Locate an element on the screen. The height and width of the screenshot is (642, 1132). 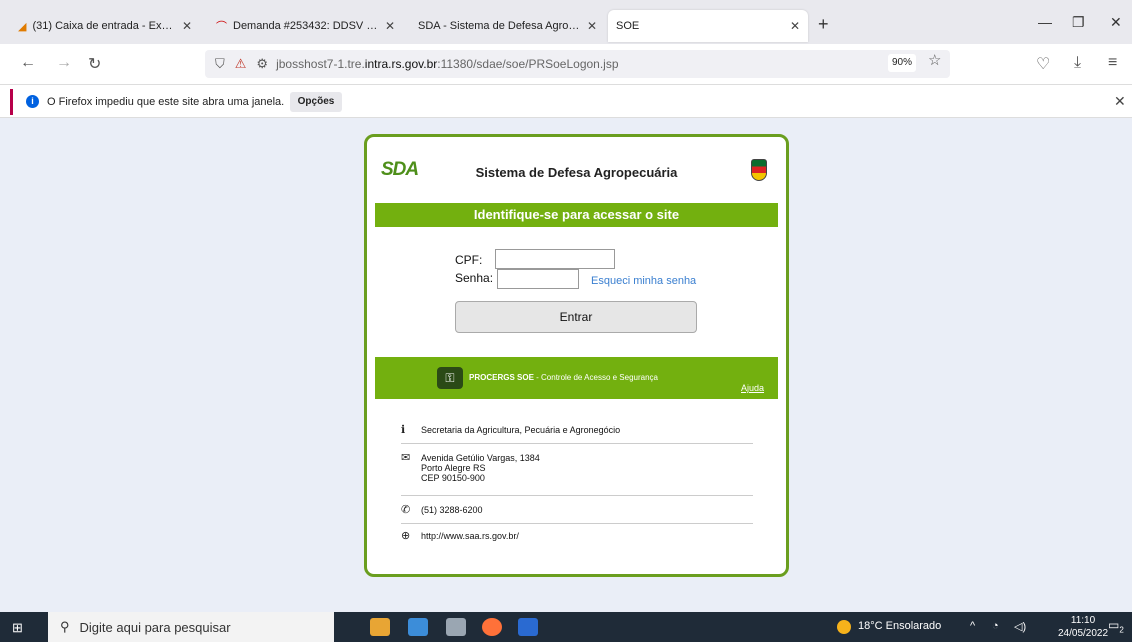
clock: 11:10 24/05/2022 is located at coordinates (1083, 627).